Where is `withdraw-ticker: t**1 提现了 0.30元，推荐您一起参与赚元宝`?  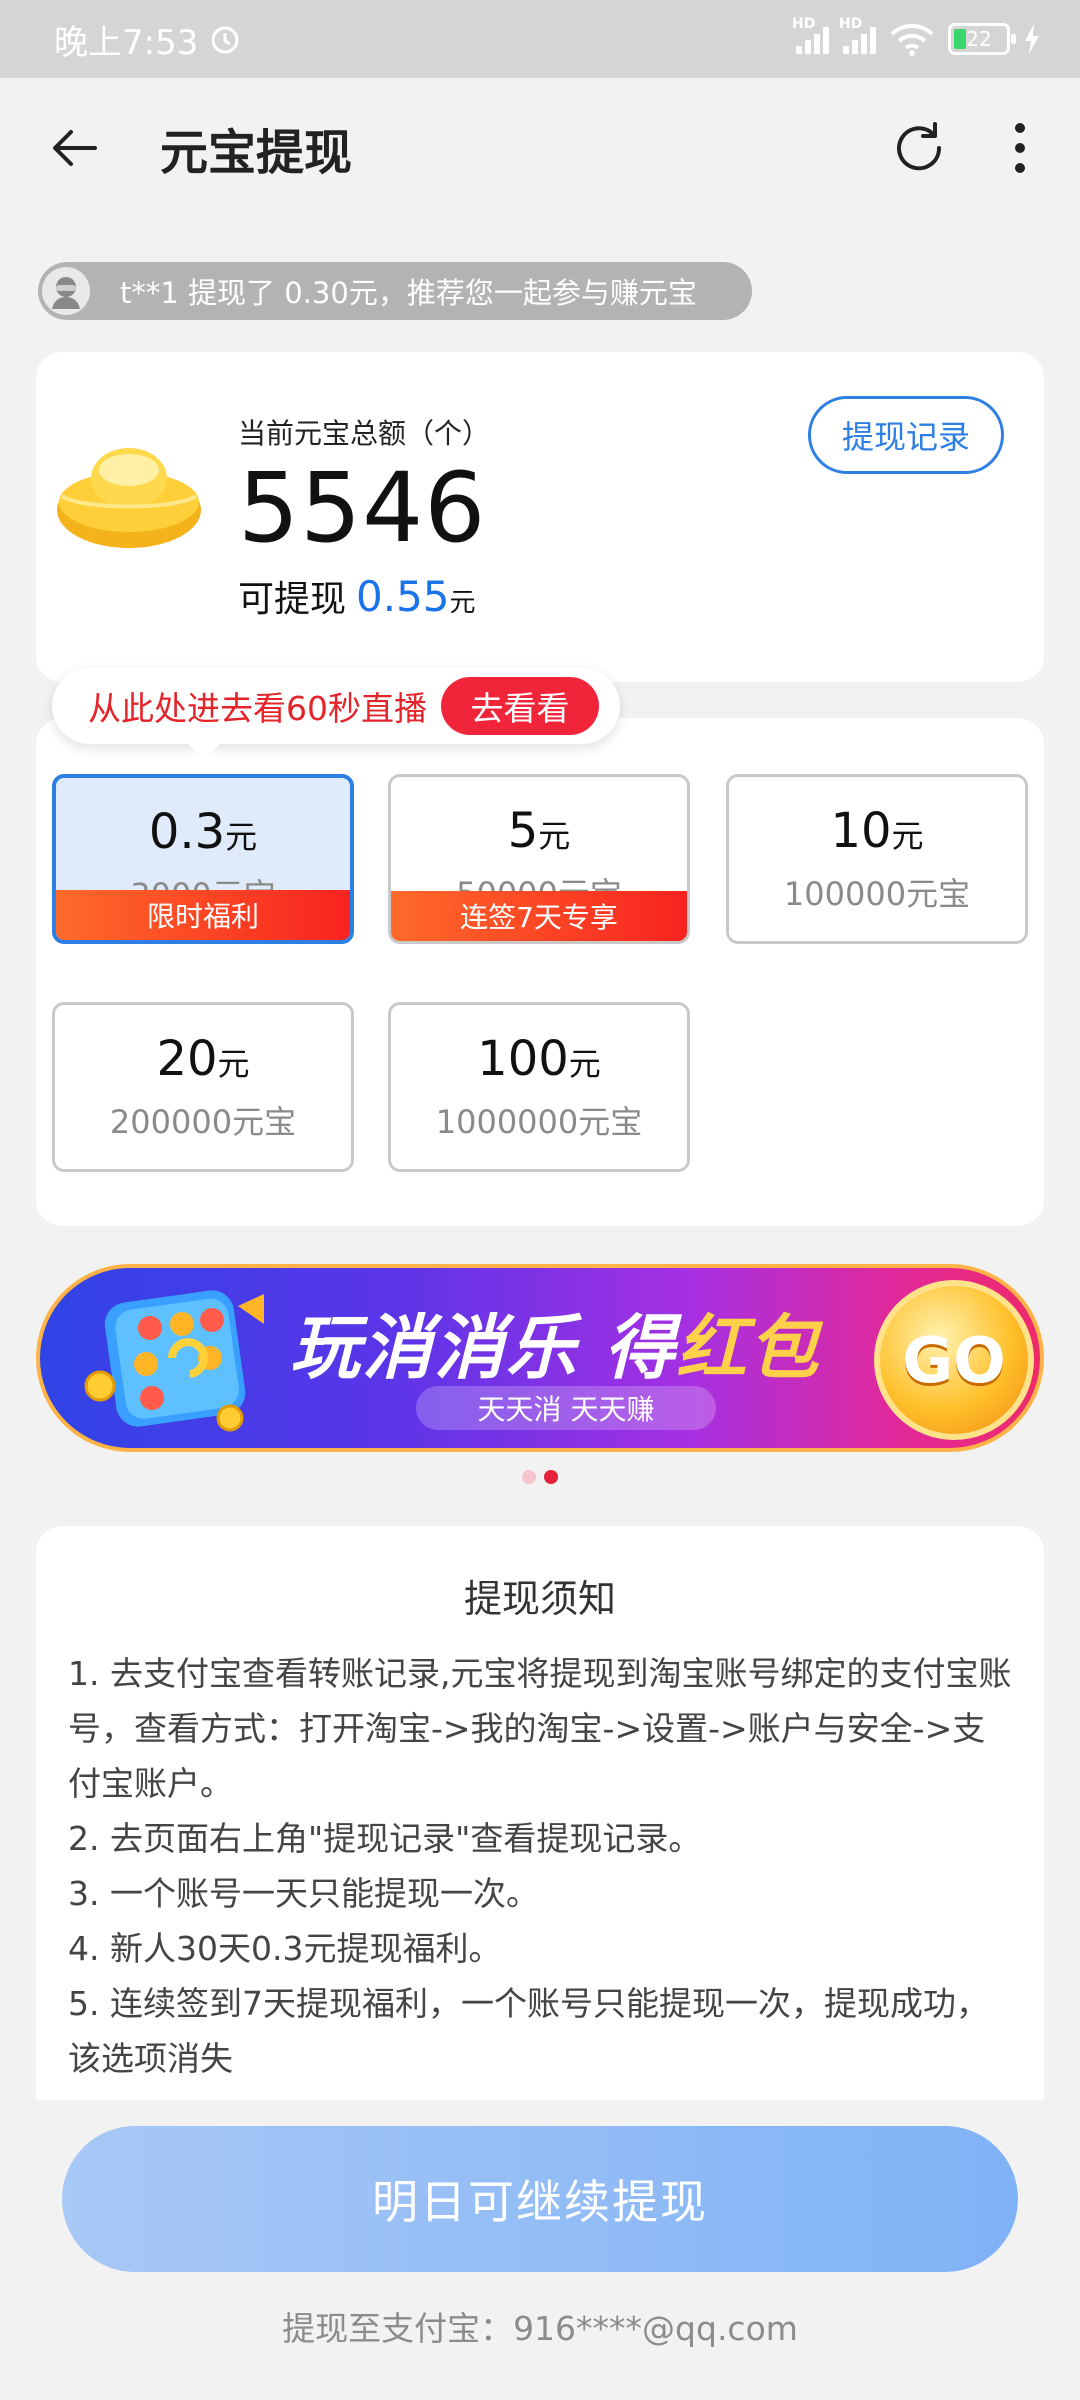 withdraw-ticker: t**1 提现了 0.30元，推荐您一起参与赚元宝 is located at coordinates (395, 291).